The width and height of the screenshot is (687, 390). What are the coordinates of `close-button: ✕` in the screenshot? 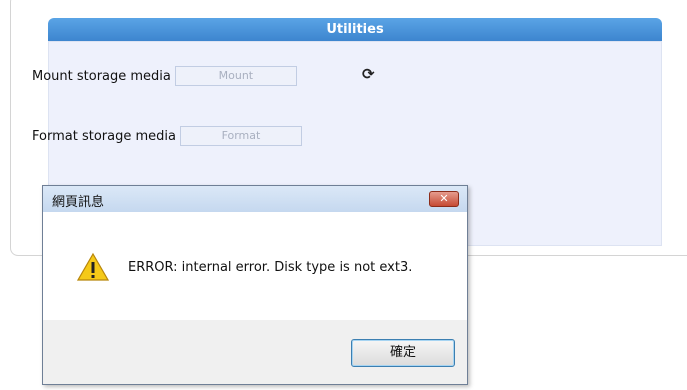 It's located at (444, 199).